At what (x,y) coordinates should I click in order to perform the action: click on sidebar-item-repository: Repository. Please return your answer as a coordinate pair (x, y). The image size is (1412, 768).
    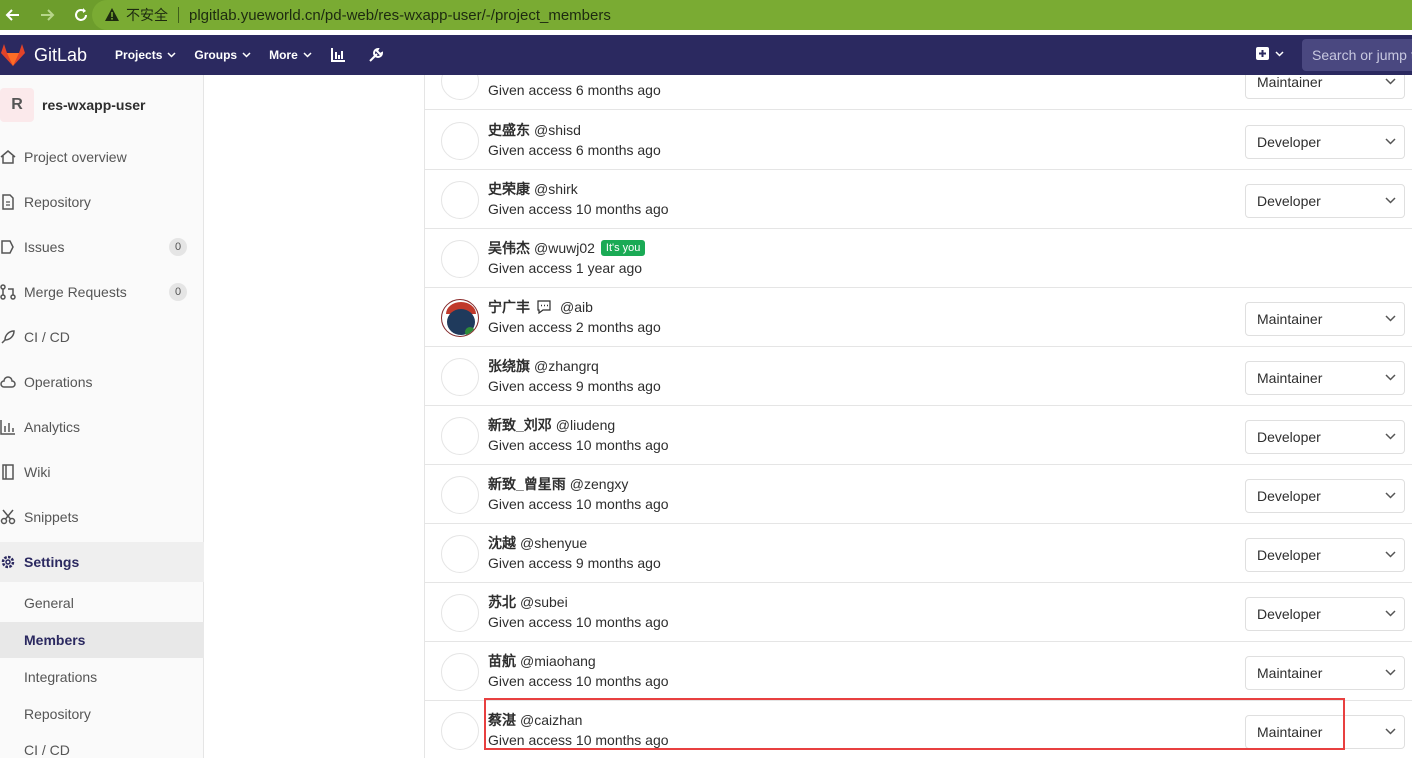
    Looking at the image, I should click on (102, 202).